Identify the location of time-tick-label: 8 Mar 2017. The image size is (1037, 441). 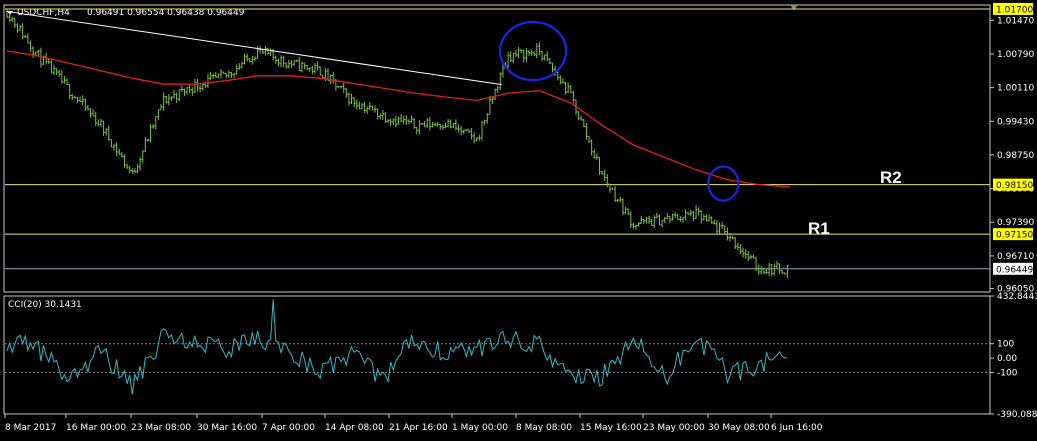
(30, 428).